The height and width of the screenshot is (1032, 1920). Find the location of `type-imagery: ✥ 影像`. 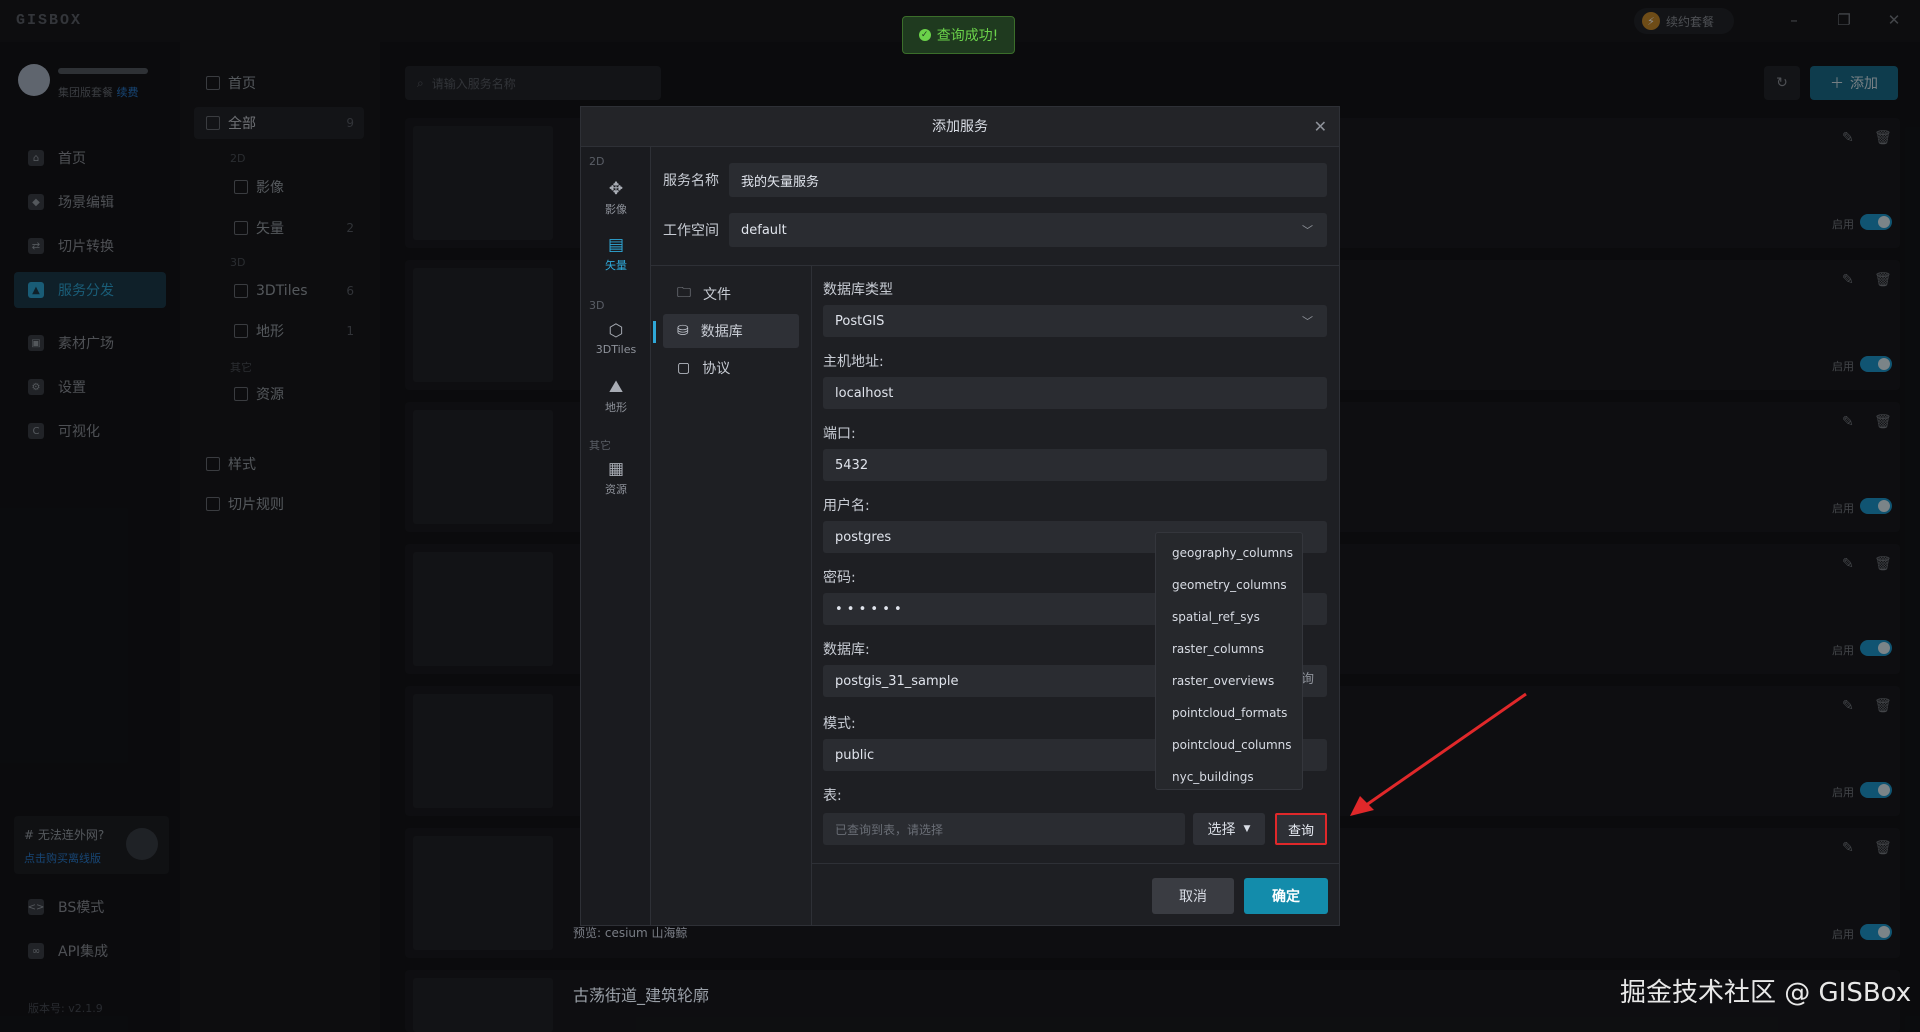

type-imagery: ✥ 影像 is located at coordinates (616, 201).